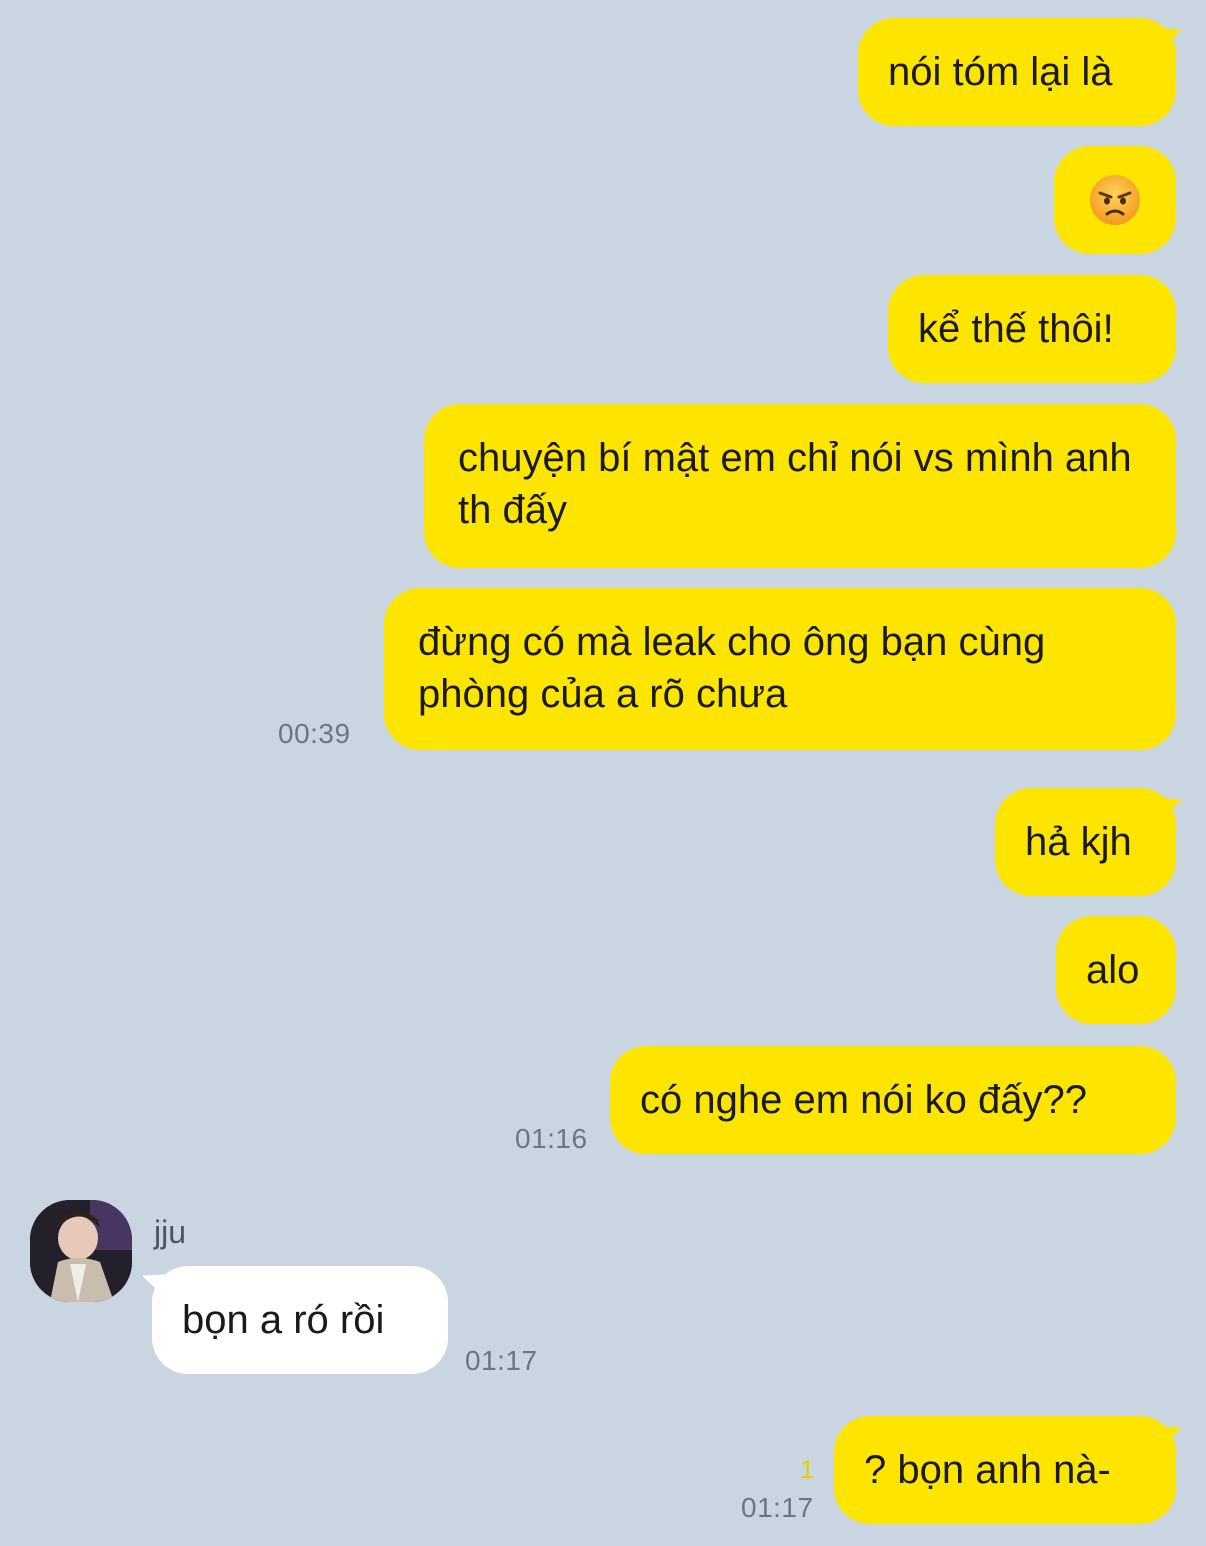  I want to click on message-outgoing: nói tóm lại là, so click(1017, 72).